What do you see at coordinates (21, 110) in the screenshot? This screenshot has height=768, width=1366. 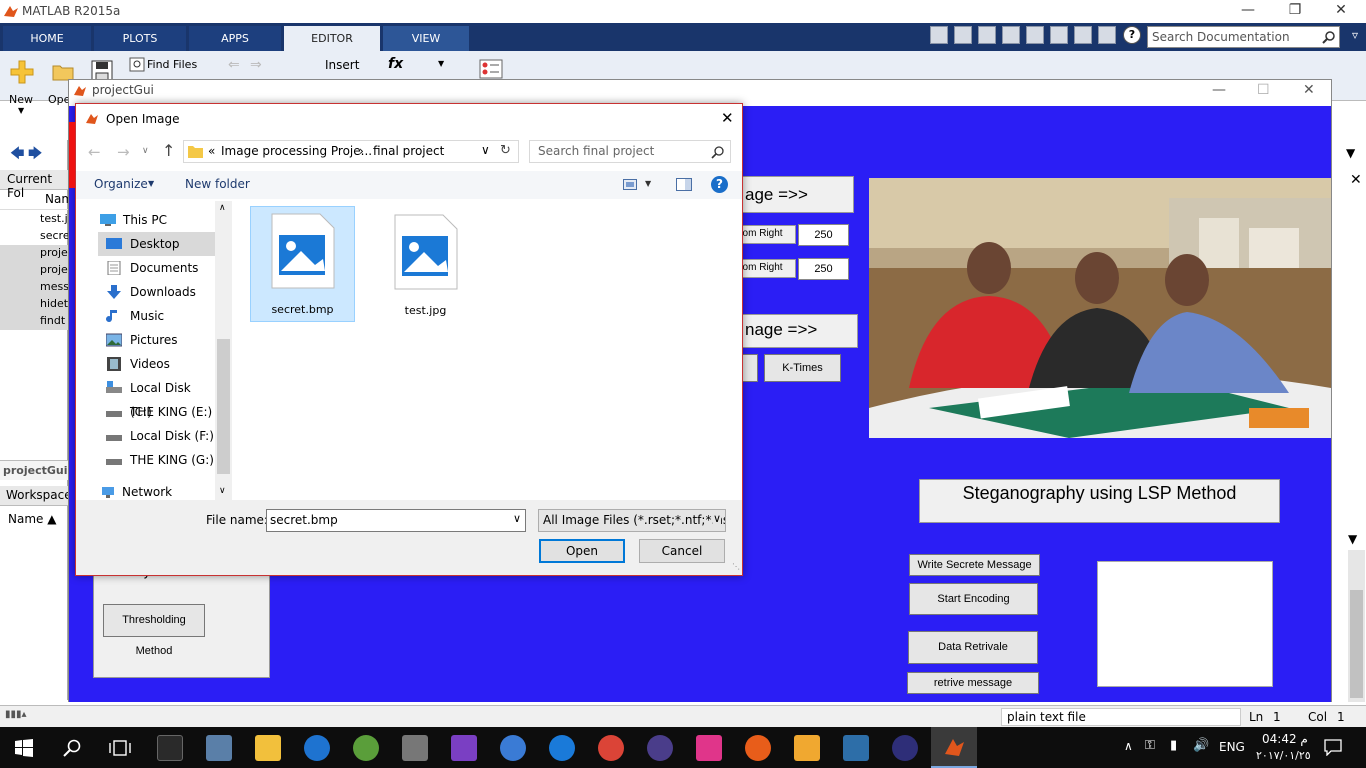 I see `new-dropdown-icon: ▼` at bounding box center [21, 110].